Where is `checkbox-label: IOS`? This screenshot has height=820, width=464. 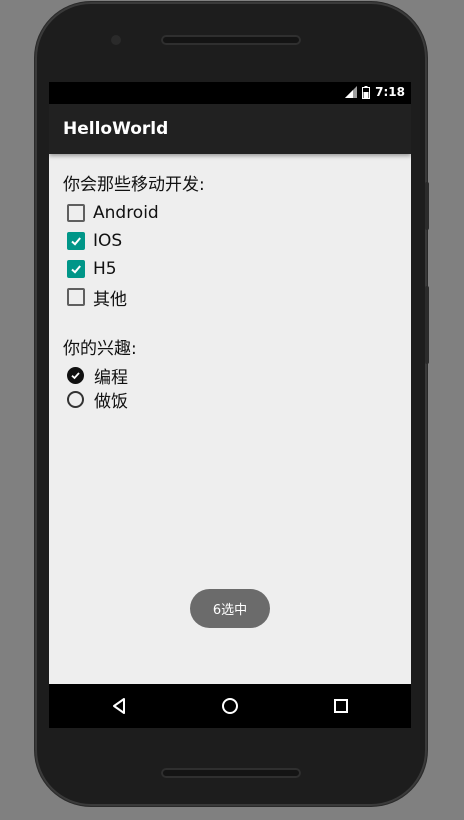 checkbox-label: IOS is located at coordinates (108, 241).